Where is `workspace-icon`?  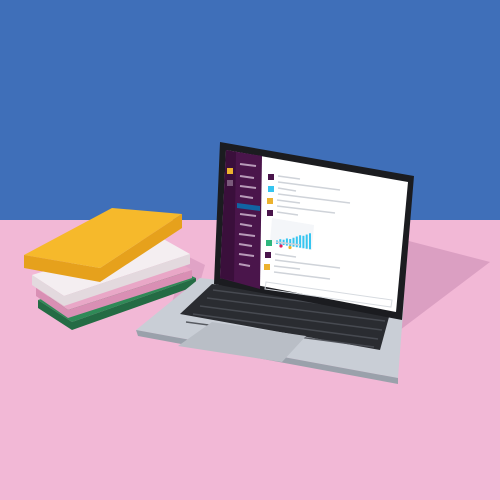 workspace-icon is located at coordinates (230, 171).